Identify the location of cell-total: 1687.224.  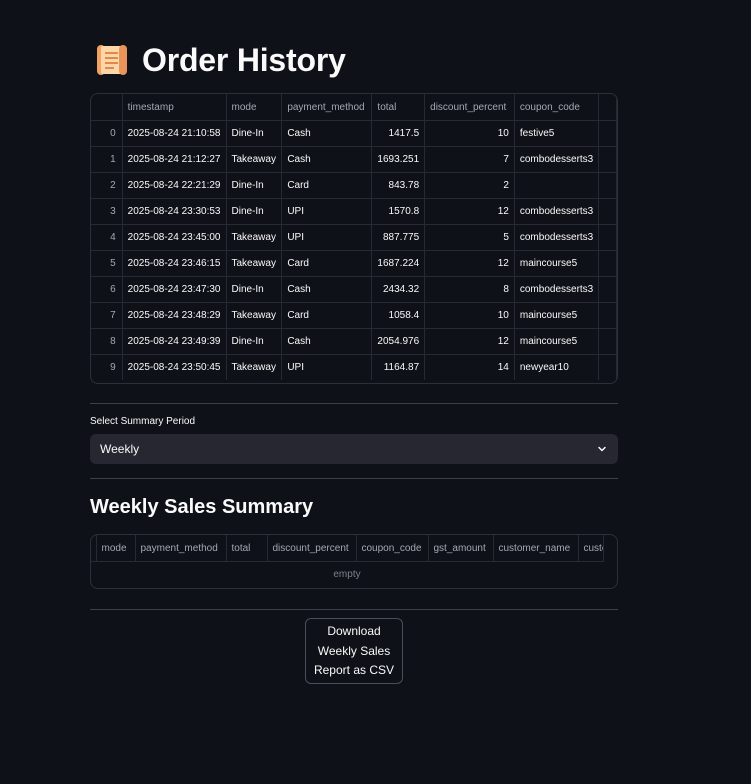
(398, 263).